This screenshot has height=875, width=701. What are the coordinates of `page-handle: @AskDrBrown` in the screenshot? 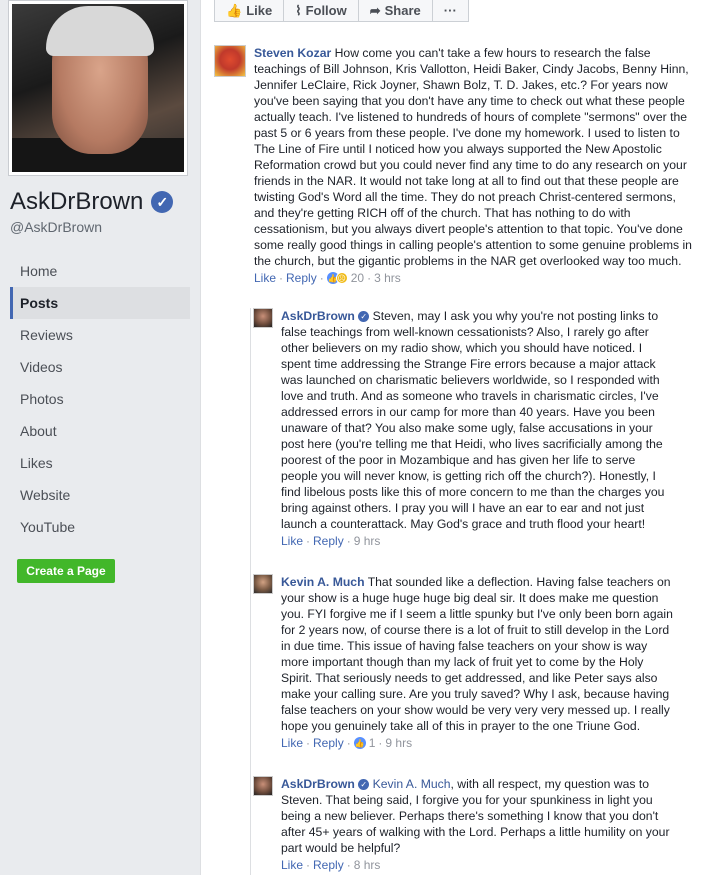 It's located at (56, 227).